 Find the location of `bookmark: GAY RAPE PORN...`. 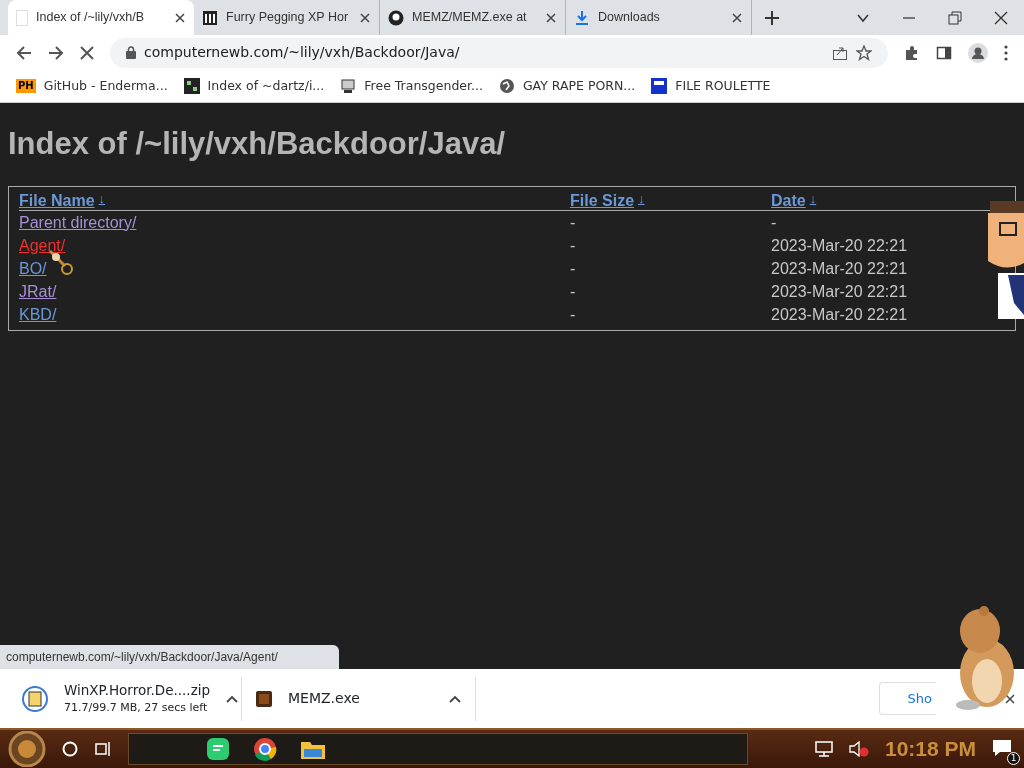

bookmark: GAY RAPE PORN... is located at coordinates (567, 86).